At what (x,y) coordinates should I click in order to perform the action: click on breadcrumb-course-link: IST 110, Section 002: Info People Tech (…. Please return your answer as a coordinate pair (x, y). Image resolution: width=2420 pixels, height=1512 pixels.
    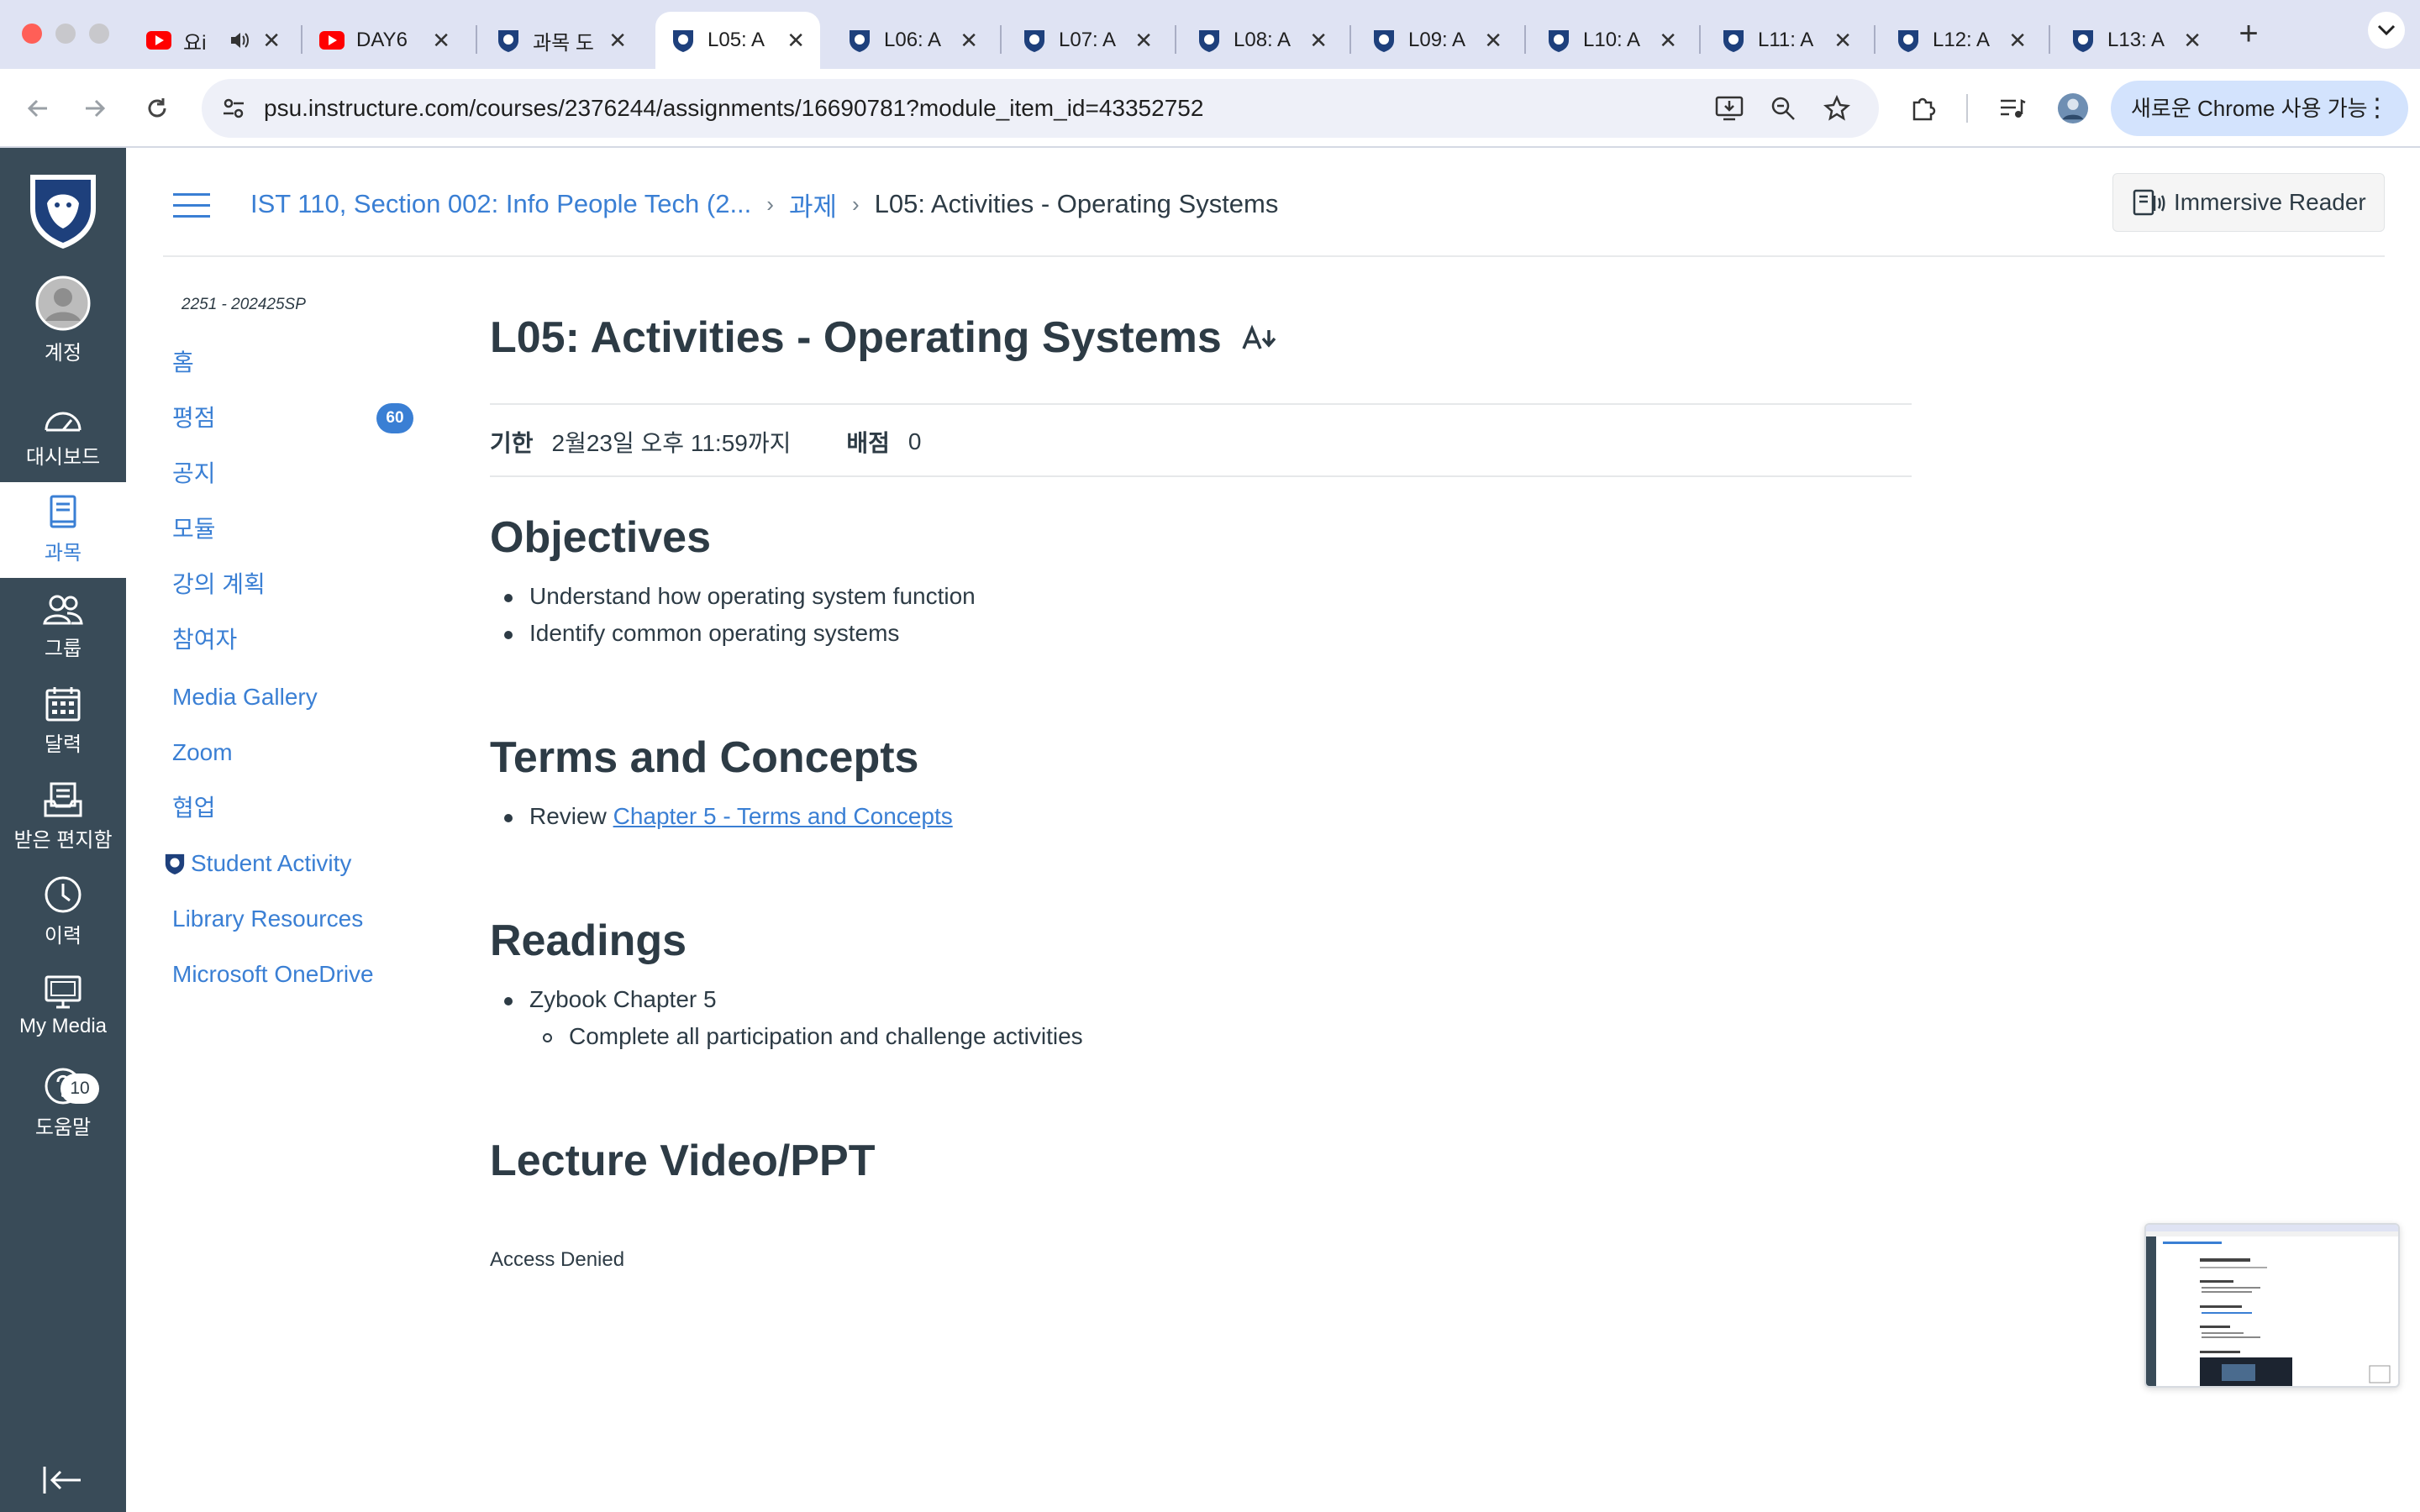
    Looking at the image, I should click on (500, 204).